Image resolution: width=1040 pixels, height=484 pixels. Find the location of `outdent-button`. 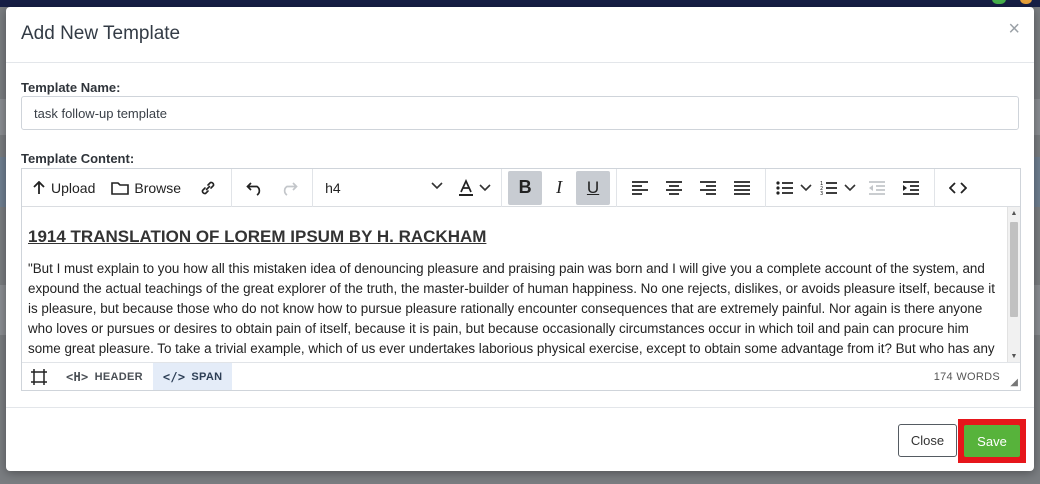

outdent-button is located at coordinates (877, 188).